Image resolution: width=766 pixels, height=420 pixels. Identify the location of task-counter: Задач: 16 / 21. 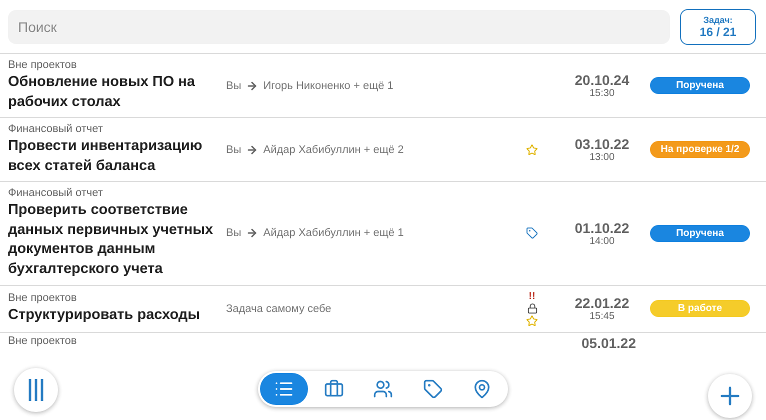
(718, 27).